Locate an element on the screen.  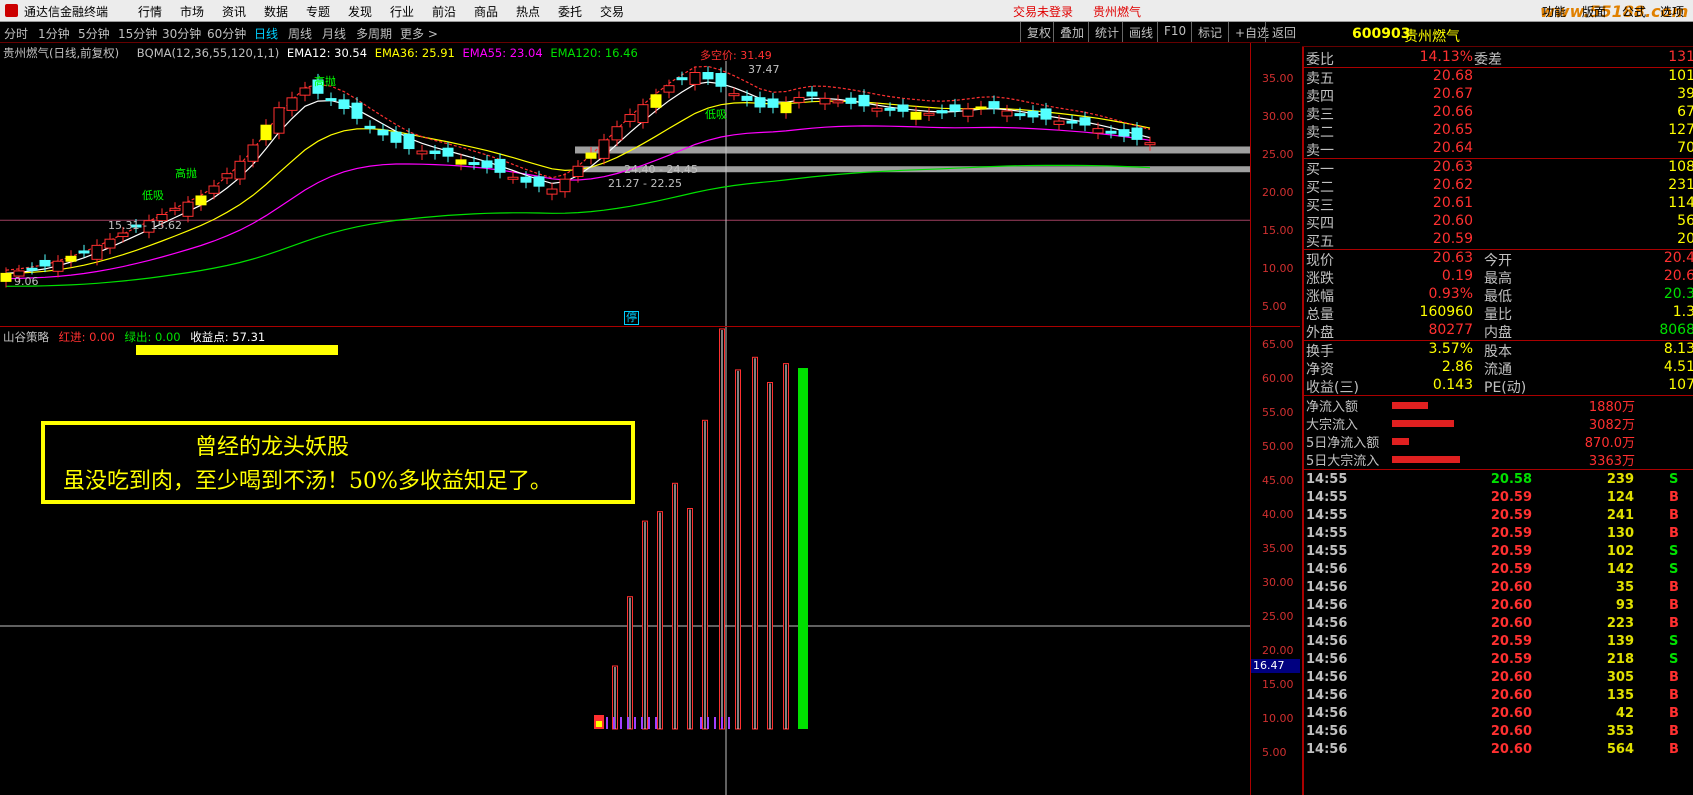
period-5min: 5分钟 is located at coordinates (94, 33).